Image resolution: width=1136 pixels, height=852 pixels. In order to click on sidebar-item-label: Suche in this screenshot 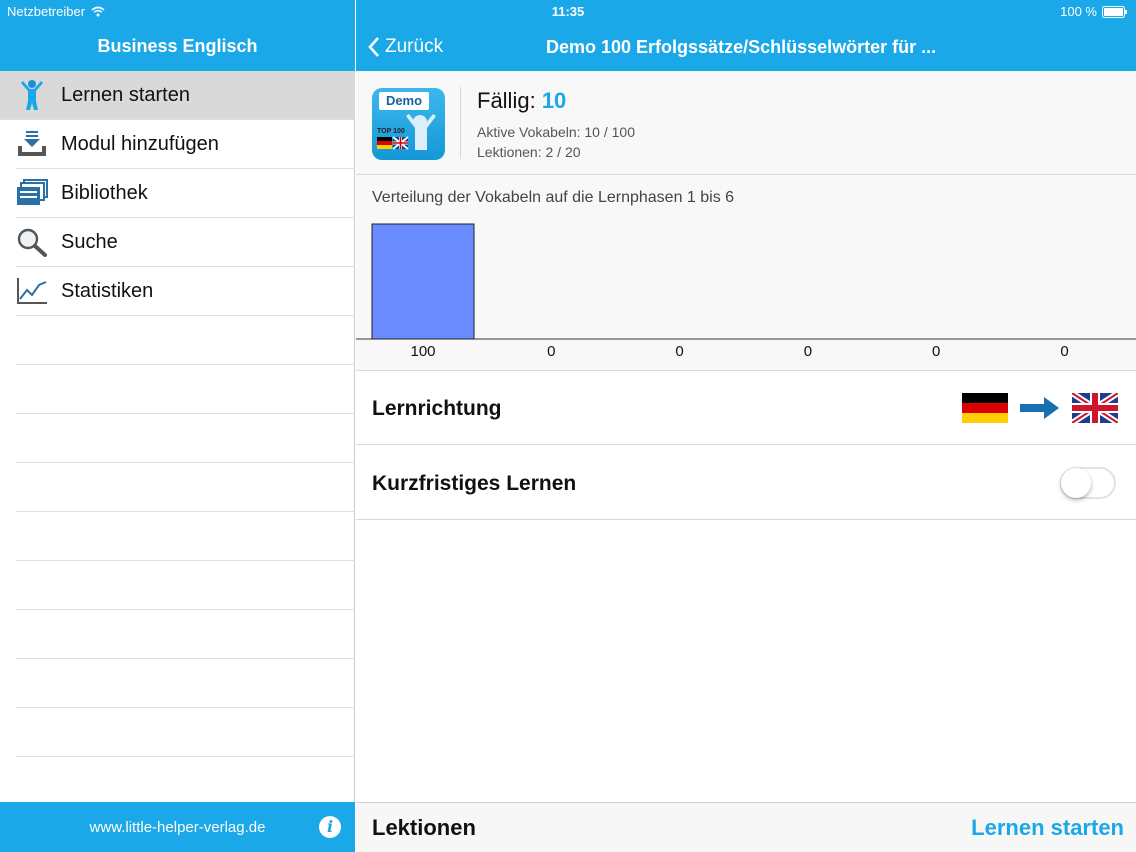, I will do `click(89, 241)`.